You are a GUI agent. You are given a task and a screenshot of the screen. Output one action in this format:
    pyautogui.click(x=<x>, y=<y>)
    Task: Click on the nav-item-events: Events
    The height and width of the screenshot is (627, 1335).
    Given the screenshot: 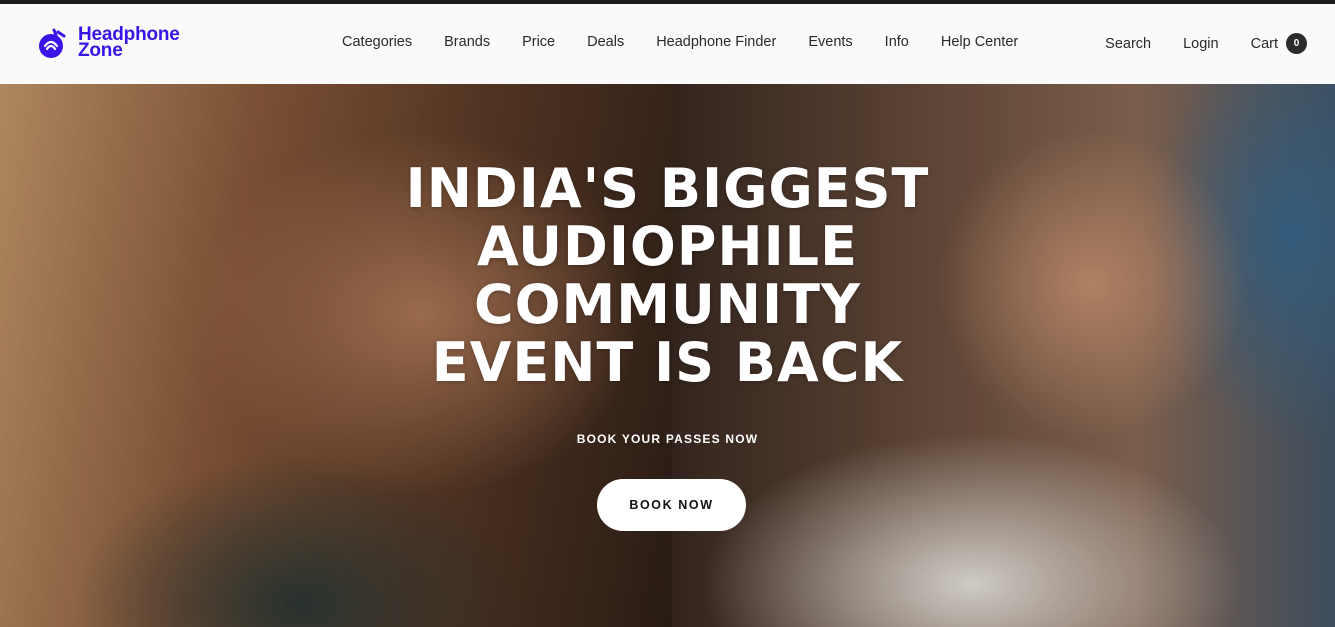 What is the action you would take?
    pyautogui.click(x=830, y=42)
    